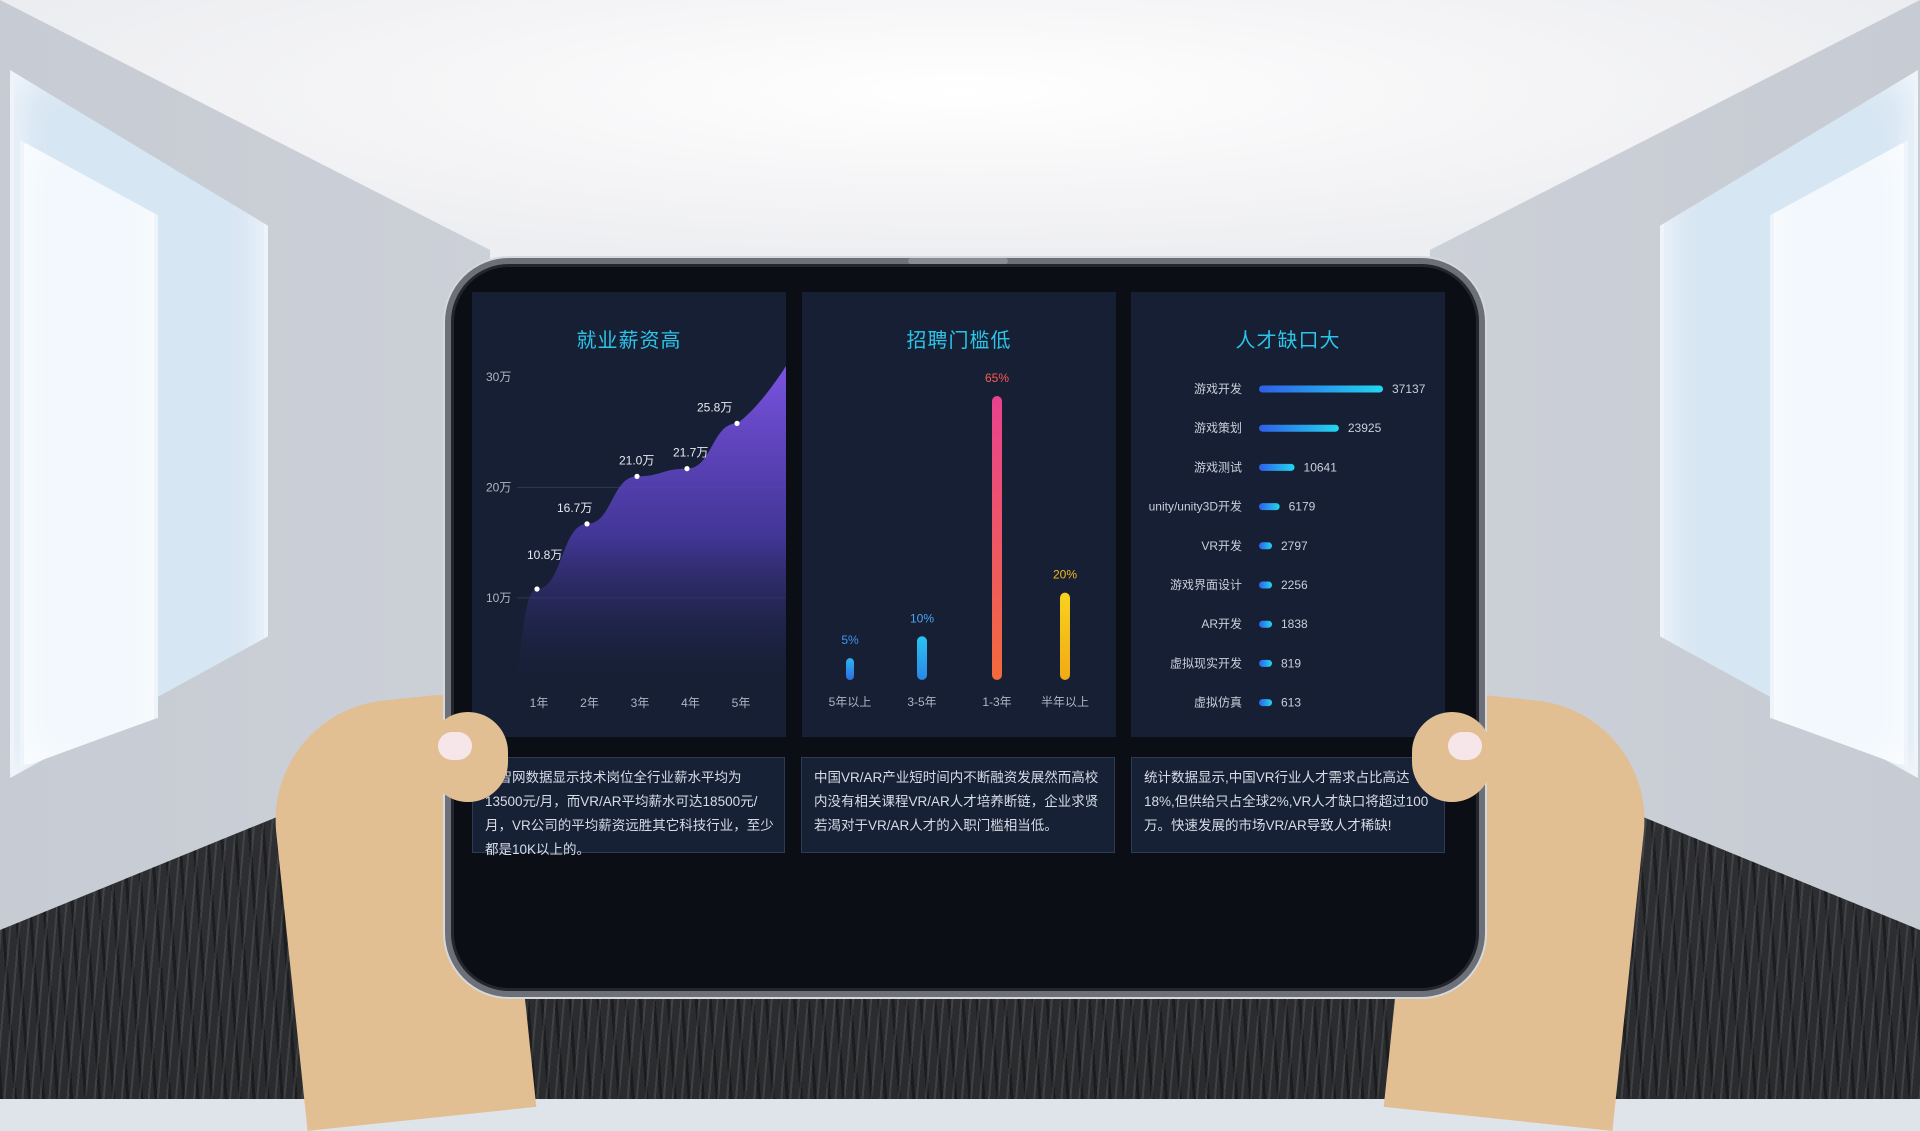 Image resolution: width=1920 pixels, height=1131 pixels. What do you see at coordinates (636, 460) in the screenshot?
I see `data-label: 21.0万` at bounding box center [636, 460].